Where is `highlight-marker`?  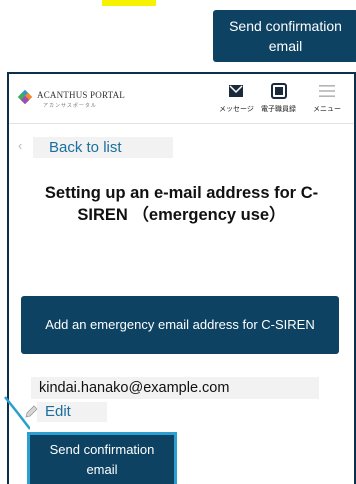
highlight-marker is located at coordinates (129, 3).